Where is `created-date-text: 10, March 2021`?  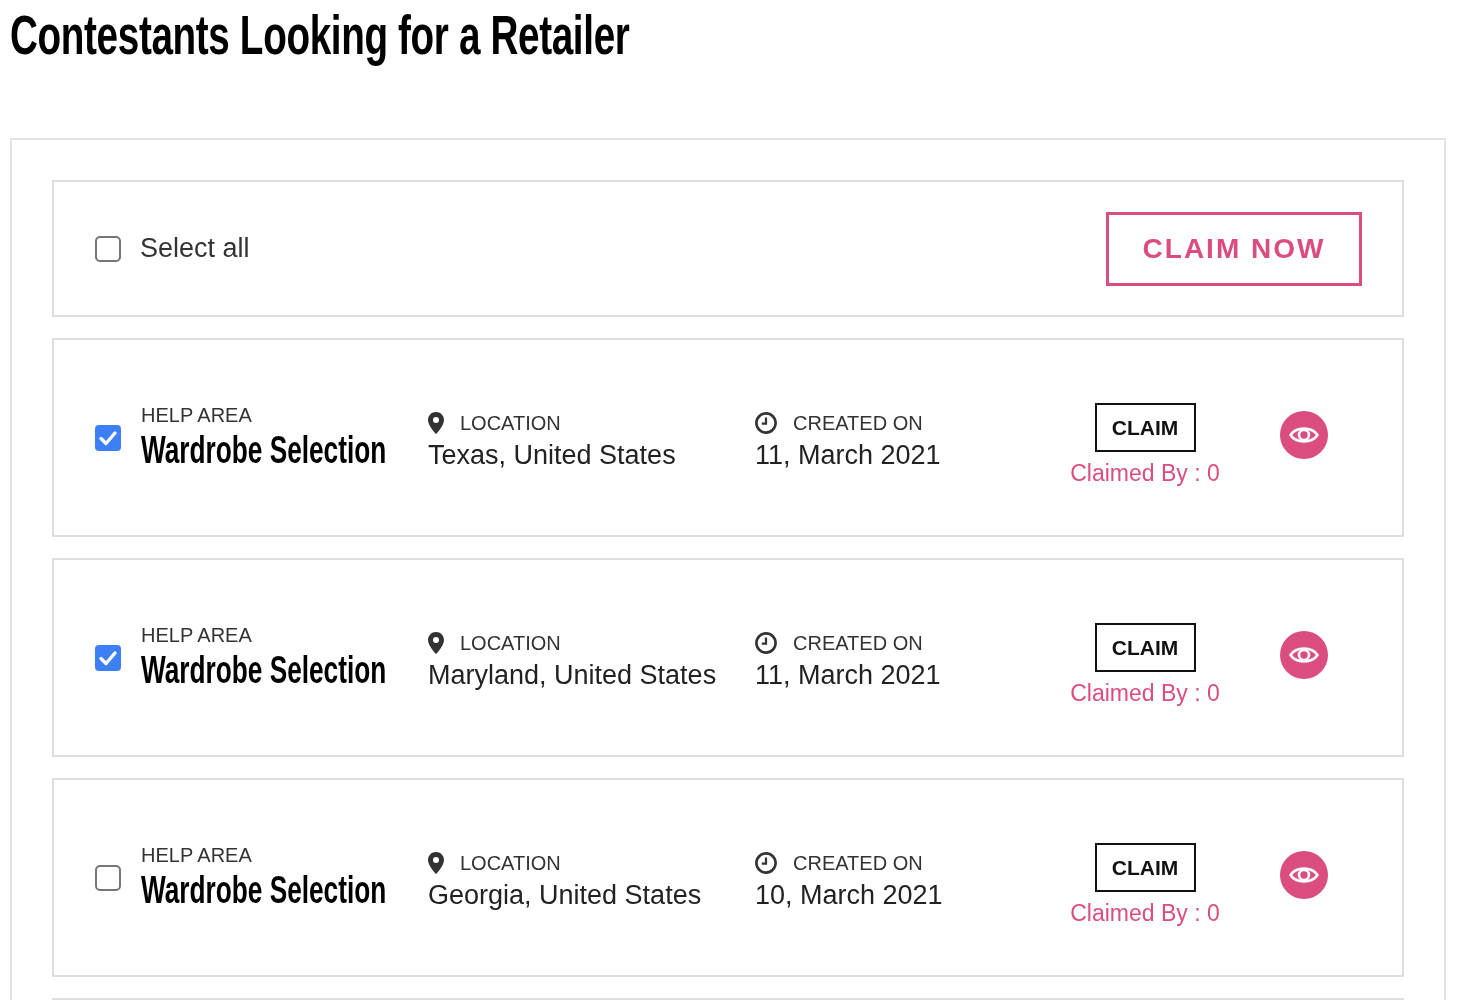 created-date-text: 10, March 2021 is located at coordinates (849, 895).